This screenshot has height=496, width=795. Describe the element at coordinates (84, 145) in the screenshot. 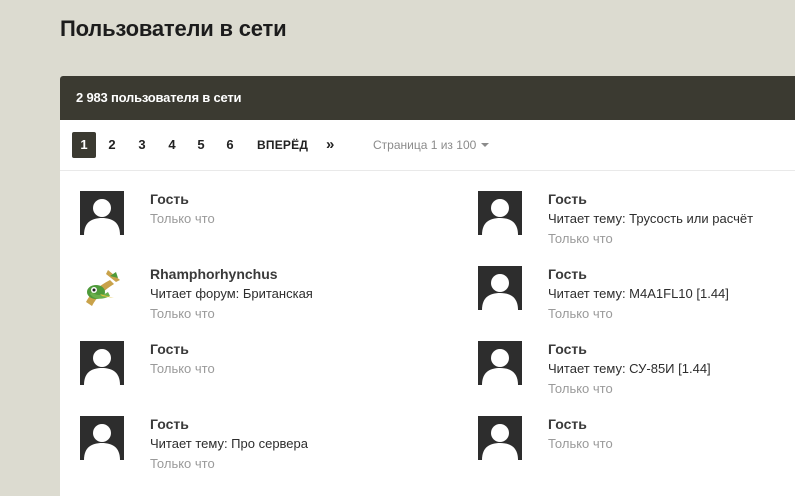

I see `page-1-button: 1` at that location.